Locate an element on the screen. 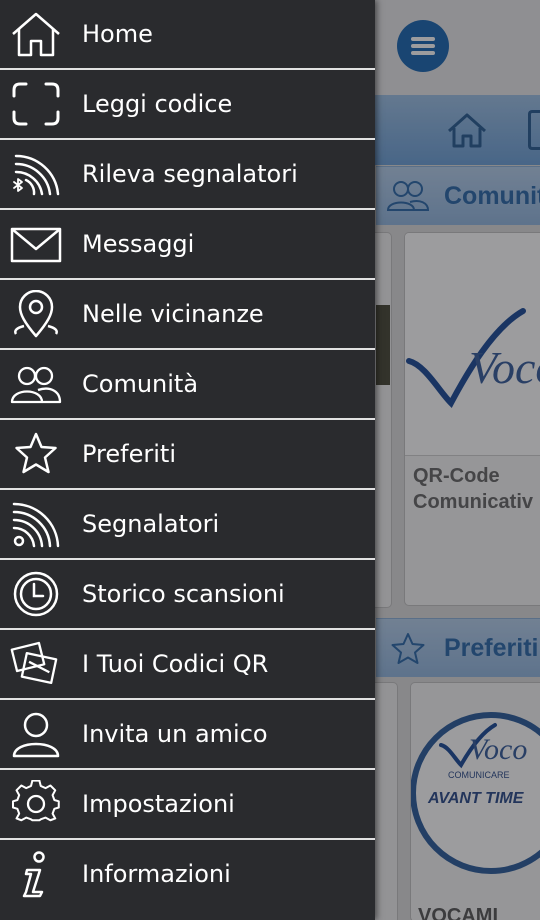  drawer-item-label: Messaggi is located at coordinates (138, 244).